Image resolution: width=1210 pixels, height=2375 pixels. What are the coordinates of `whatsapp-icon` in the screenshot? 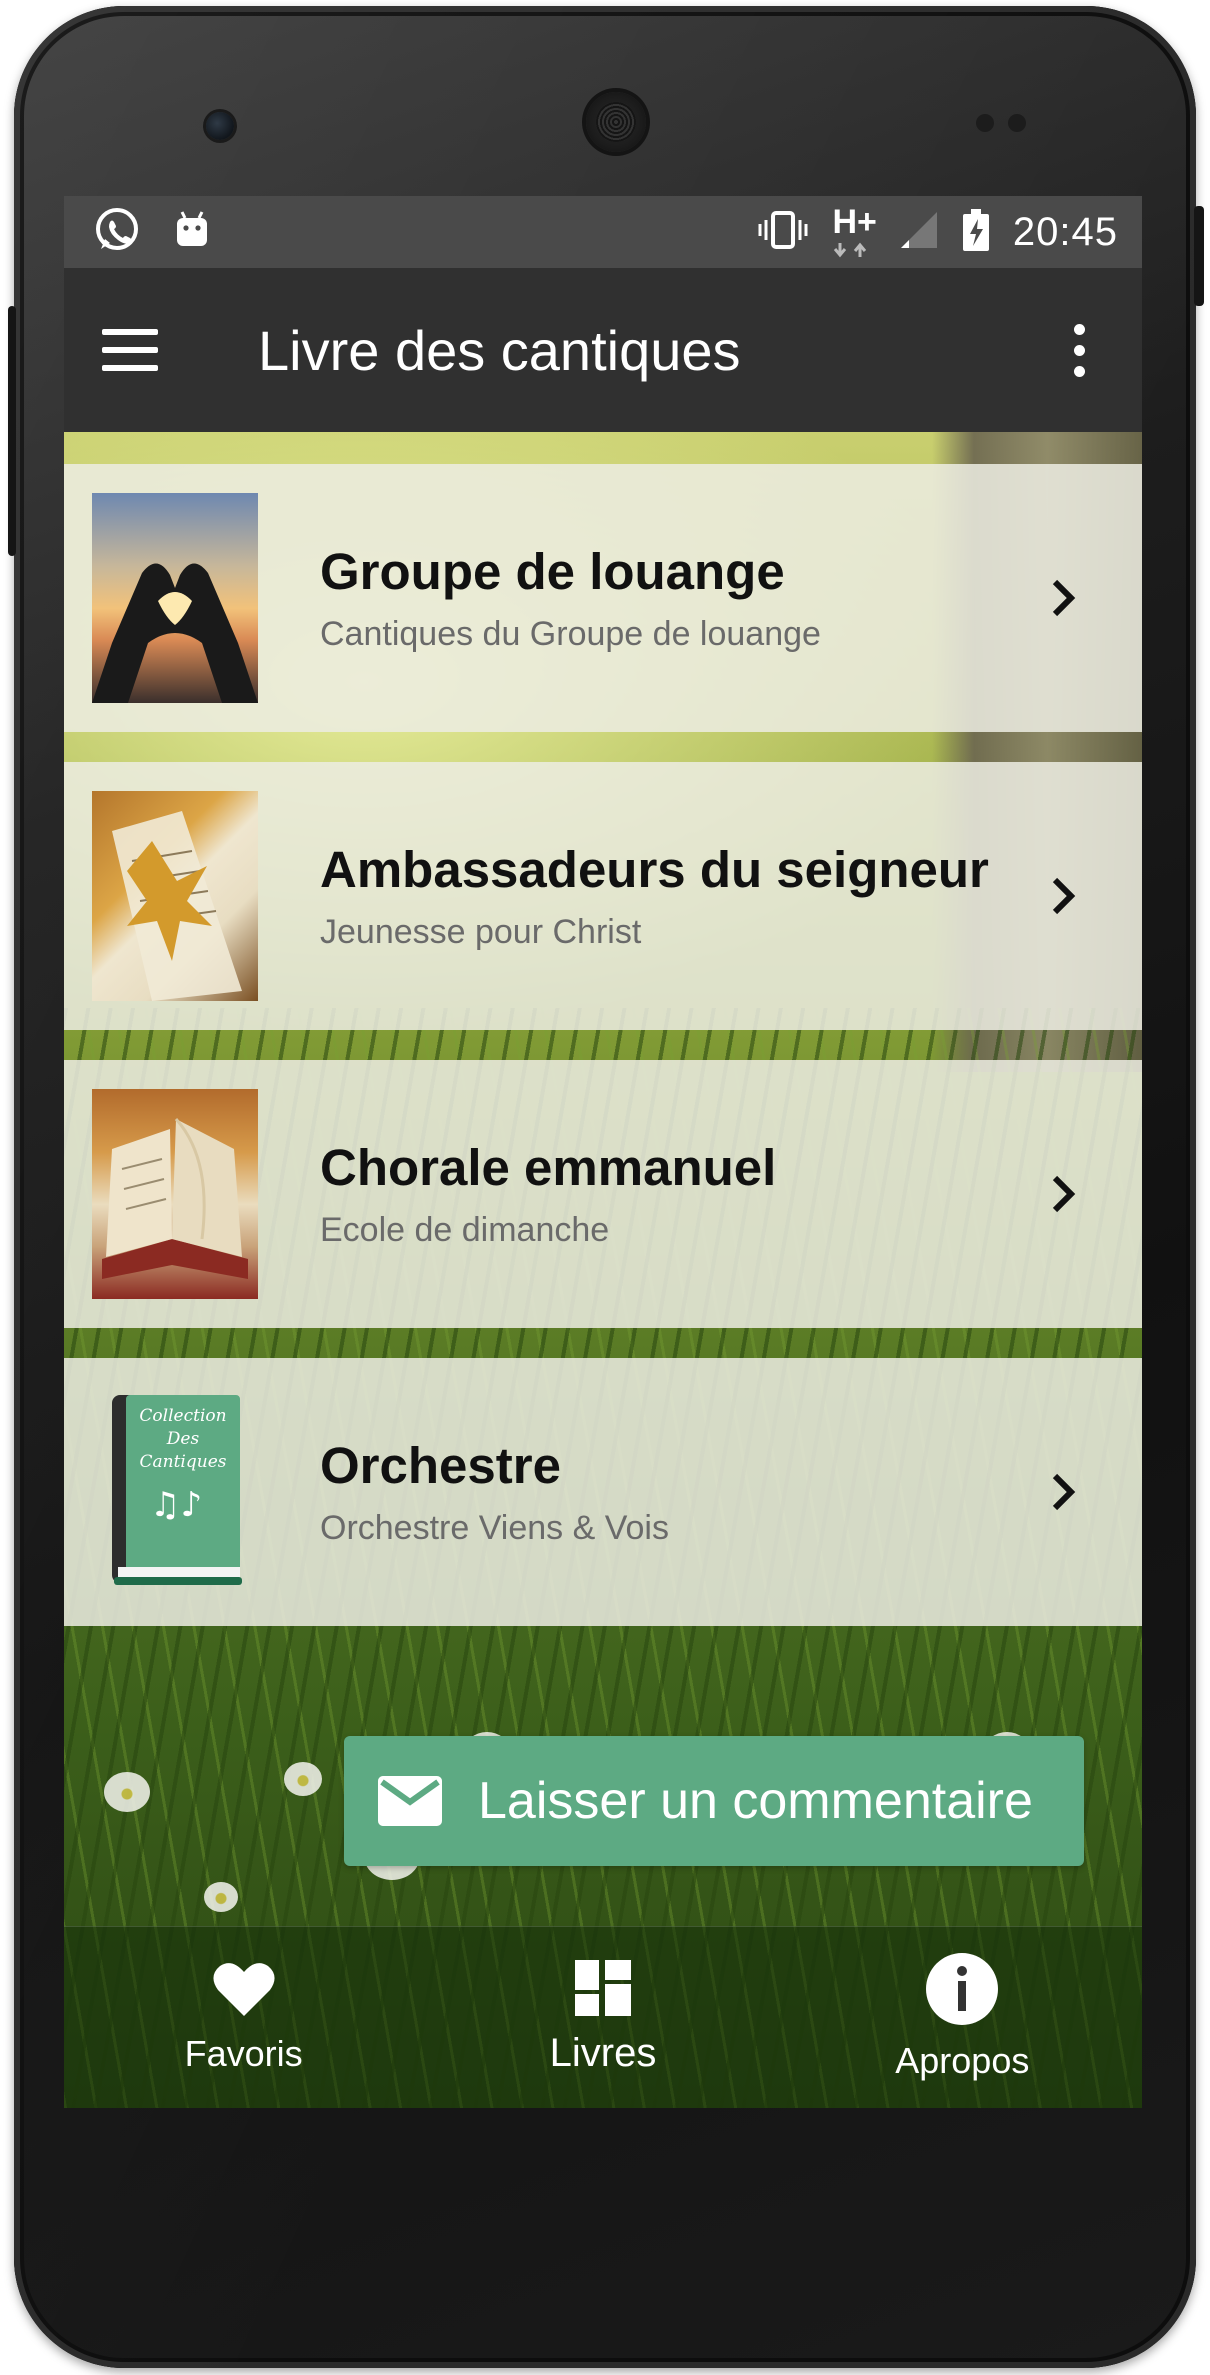 It's located at (117, 232).